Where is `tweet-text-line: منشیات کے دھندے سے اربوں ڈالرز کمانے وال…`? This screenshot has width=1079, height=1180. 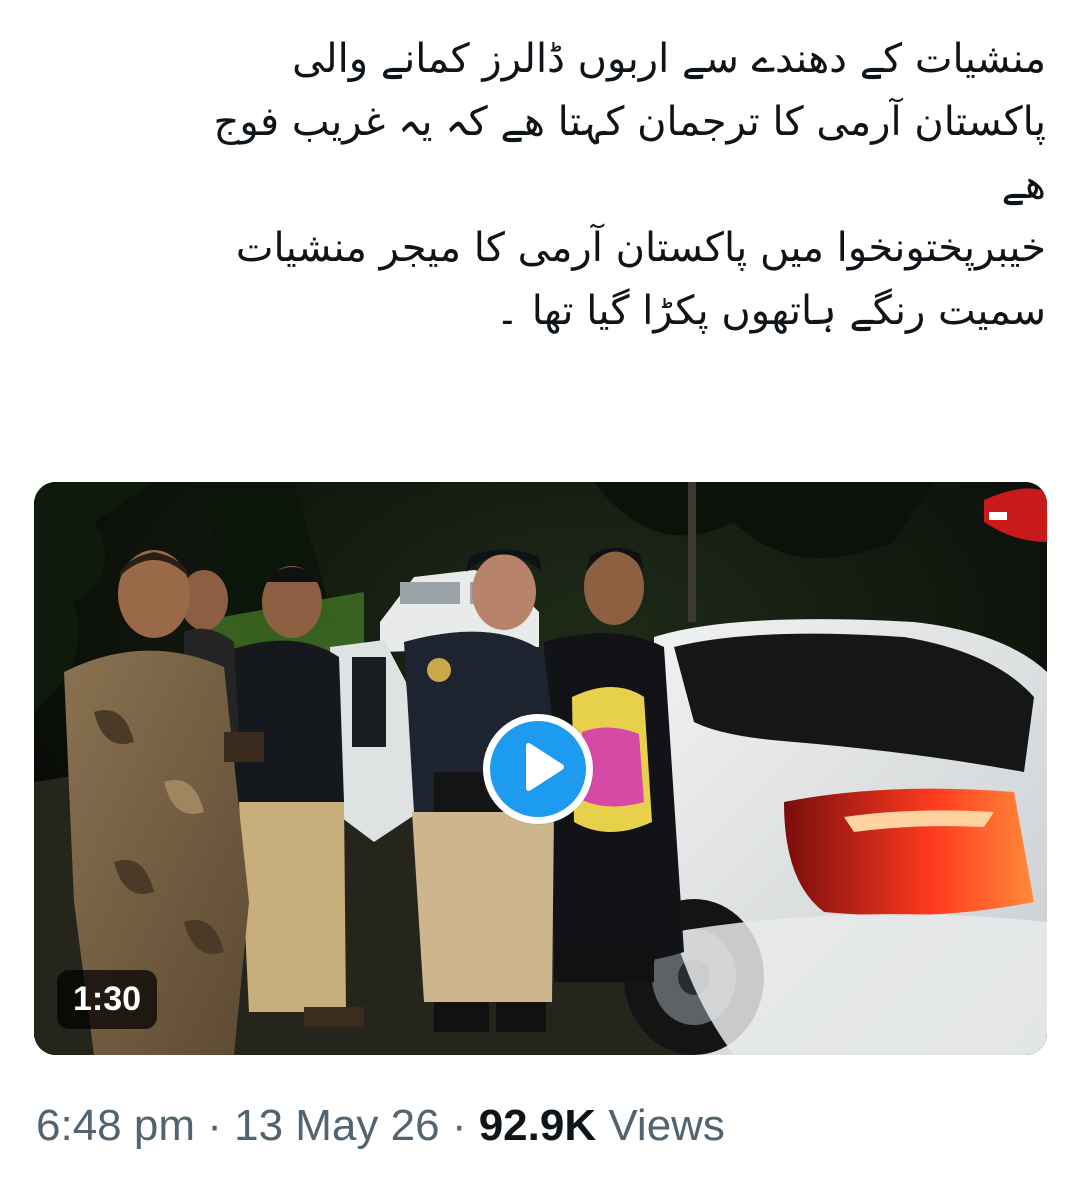 tweet-text-line: منشیات کے دھندے سے اربوں ڈالرز کمانے وال… is located at coordinates (669, 59).